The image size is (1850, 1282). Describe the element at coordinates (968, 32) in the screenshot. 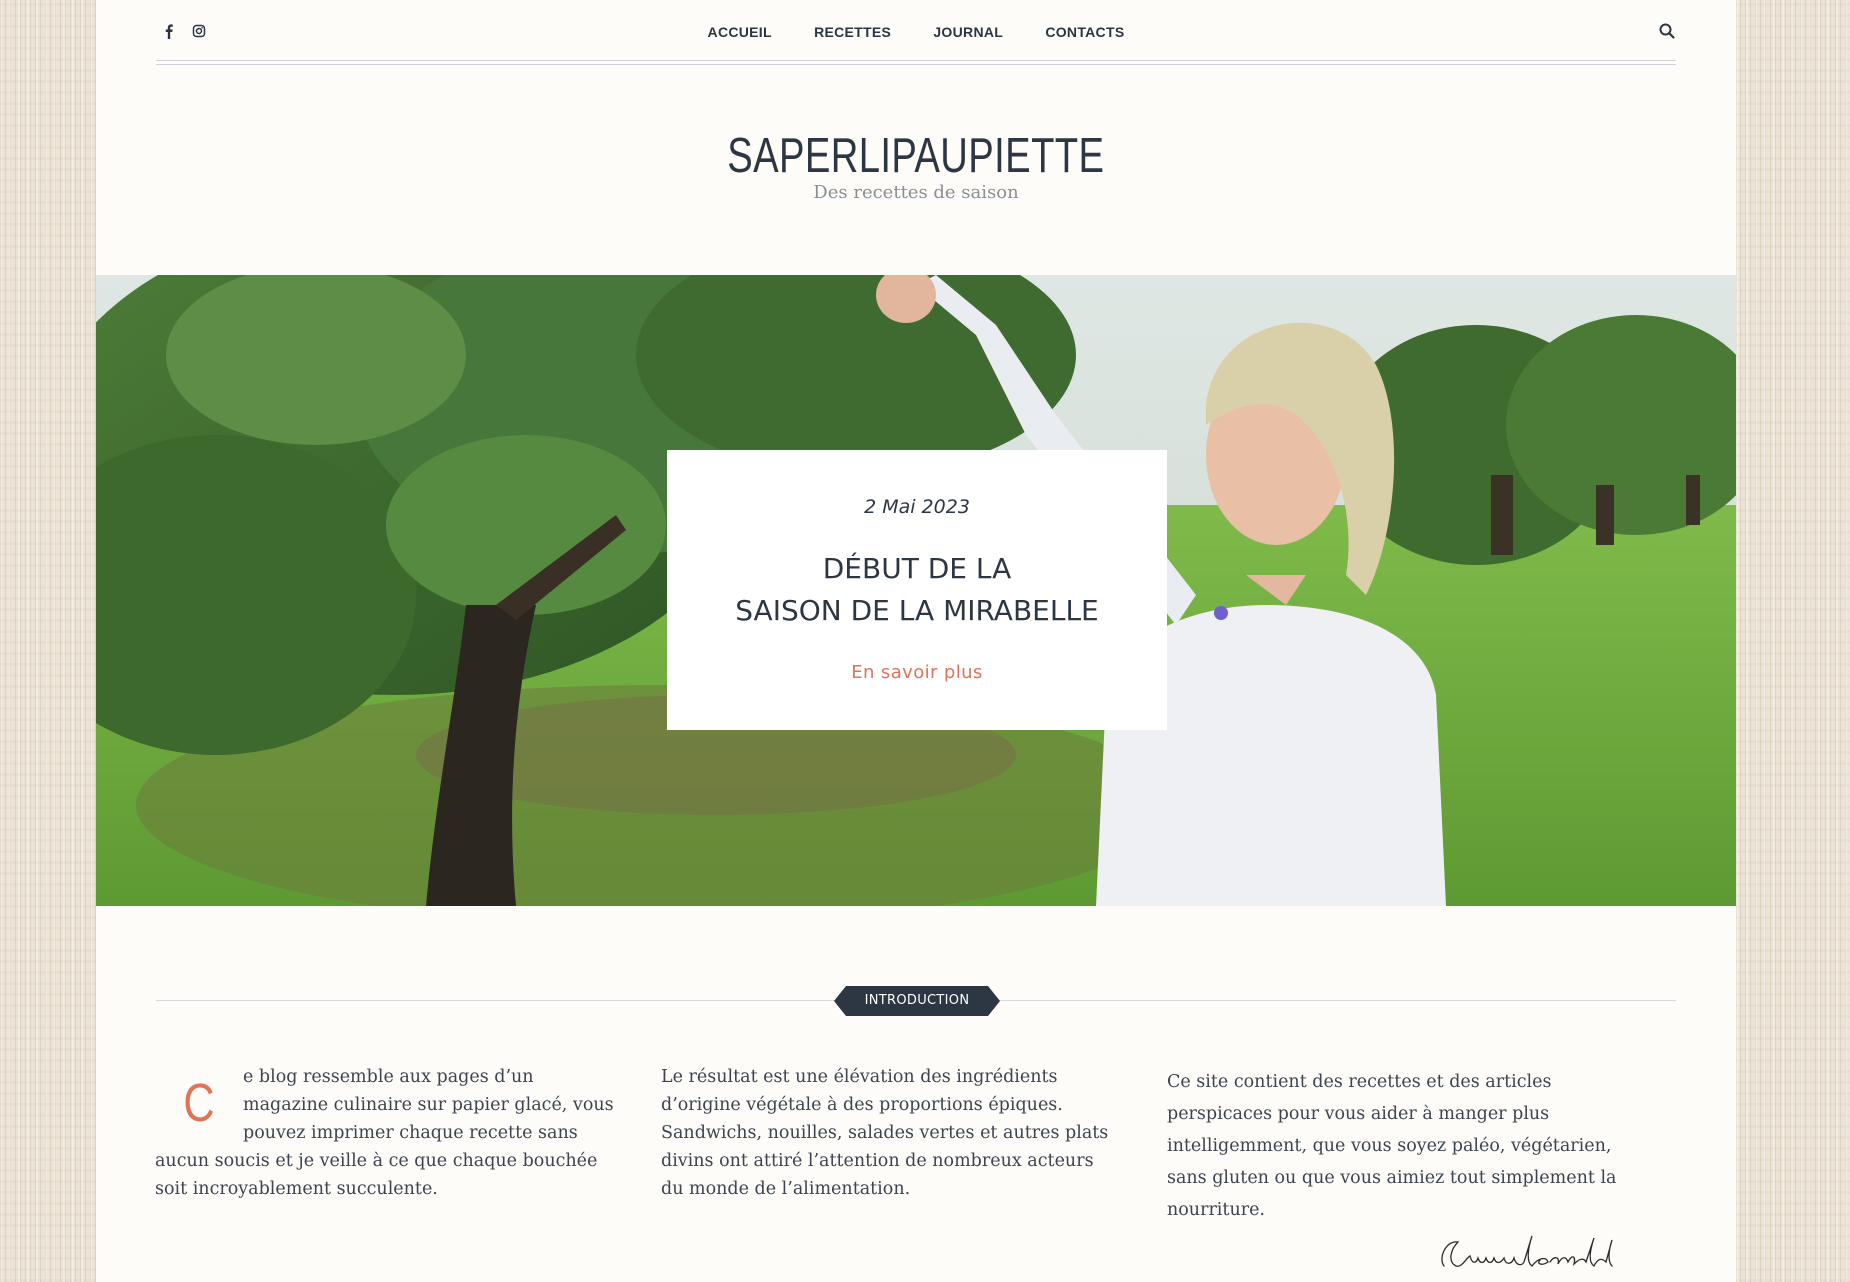

I see `nav-item-journal: JOURNAL` at that location.